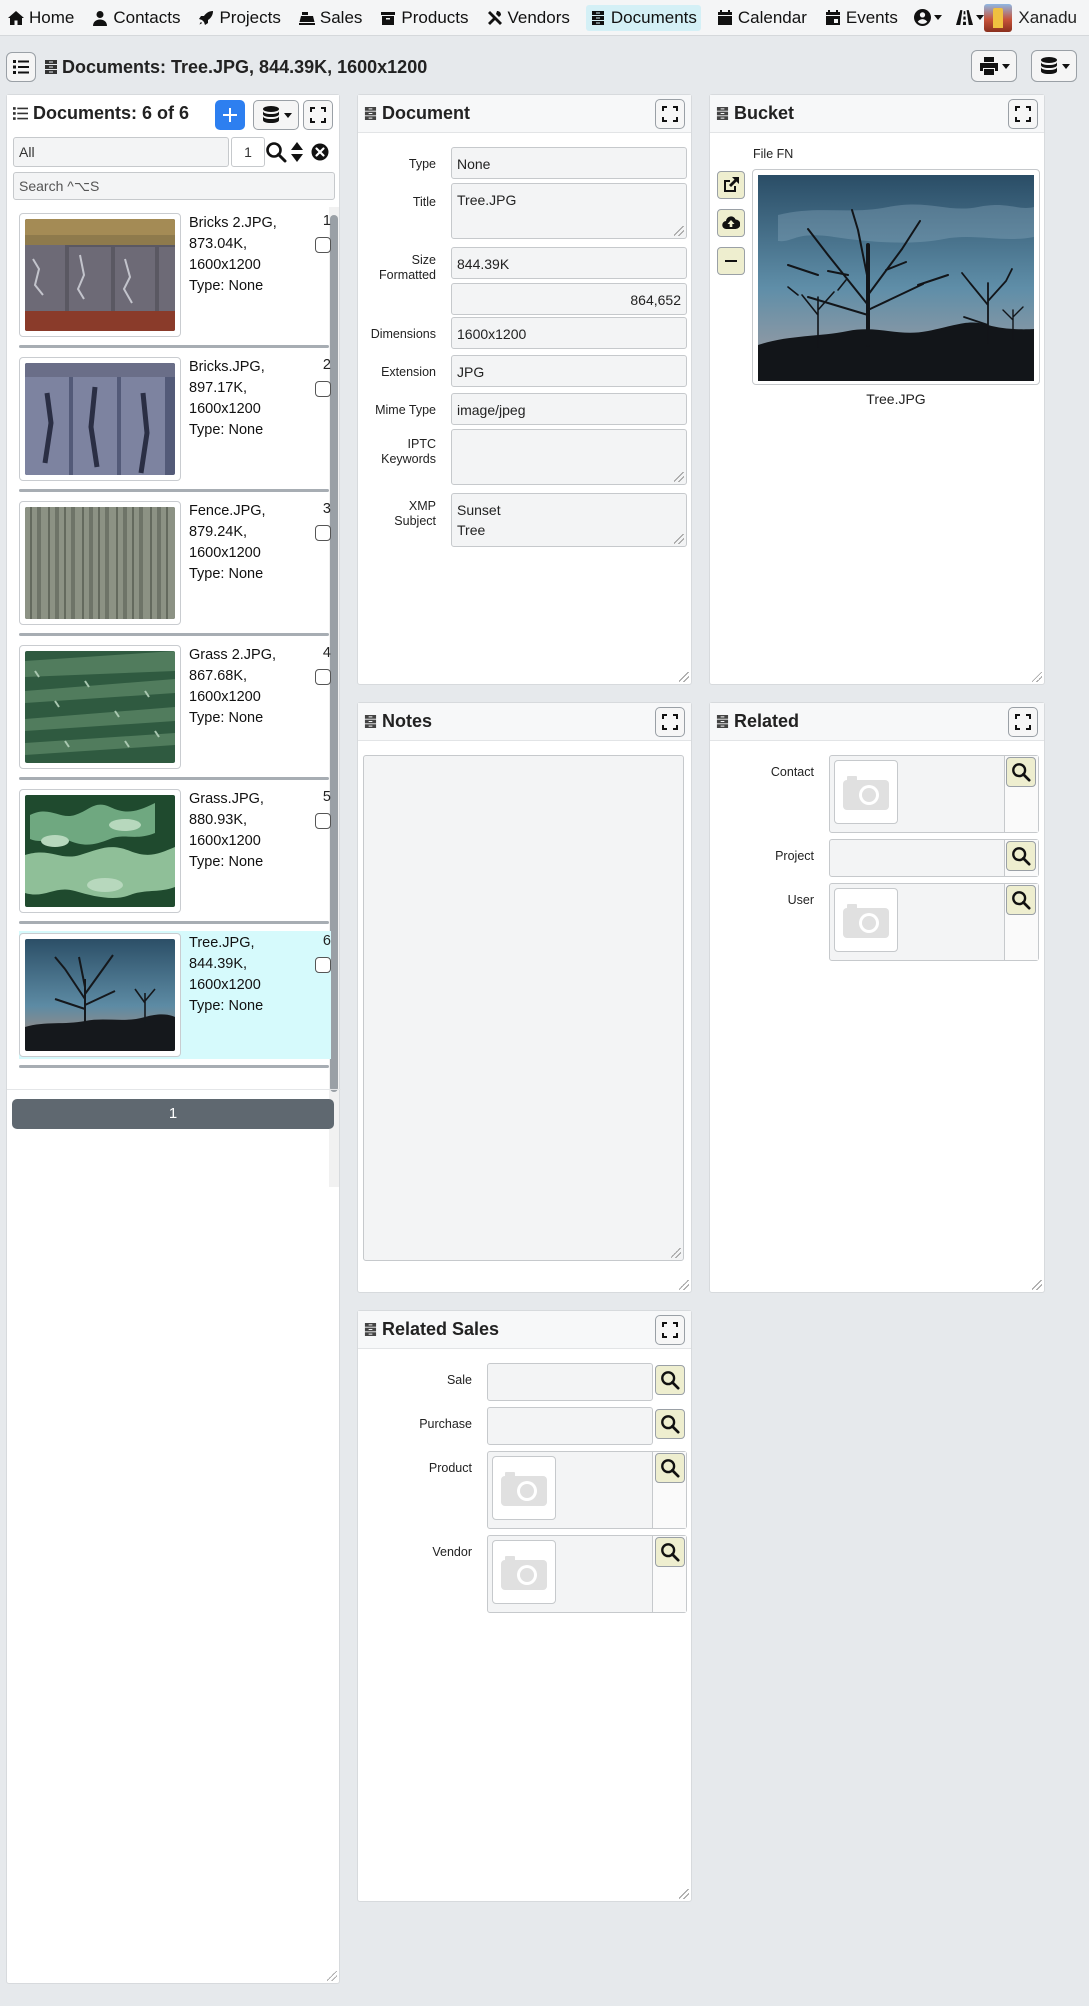 The image size is (1089, 2006). Describe the element at coordinates (731, 223) in the screenshot. I see `upload-button` at that location.